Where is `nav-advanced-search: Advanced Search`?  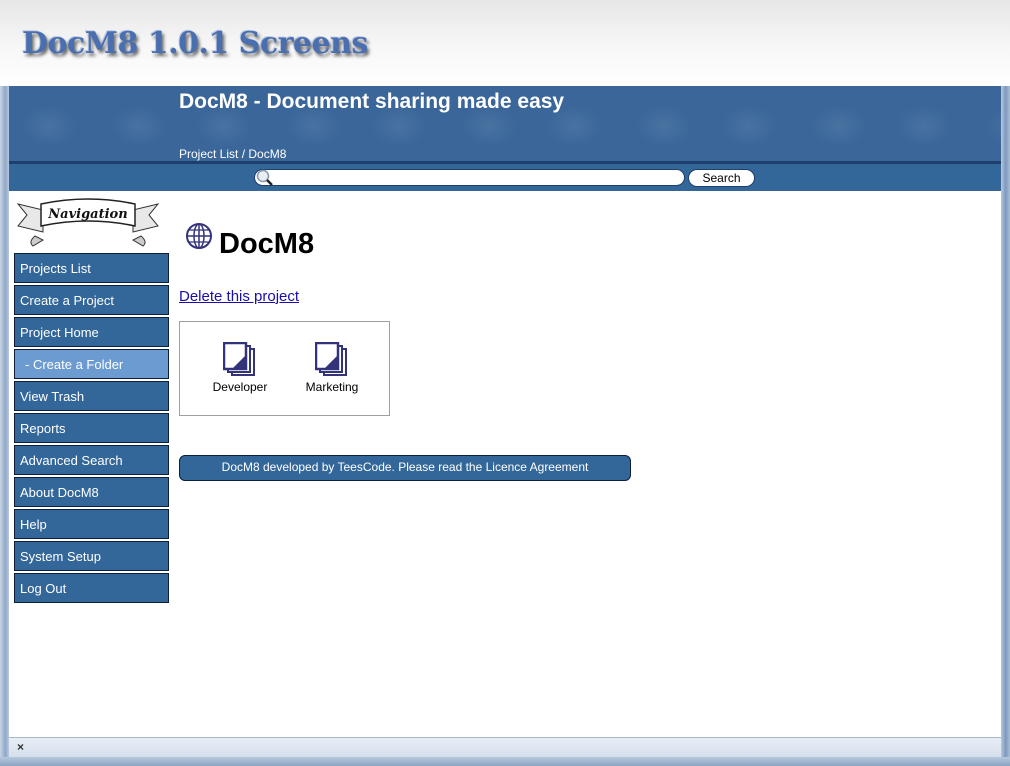
nav-advanced-search: Advanced Search is located at coordinates (91, 460).